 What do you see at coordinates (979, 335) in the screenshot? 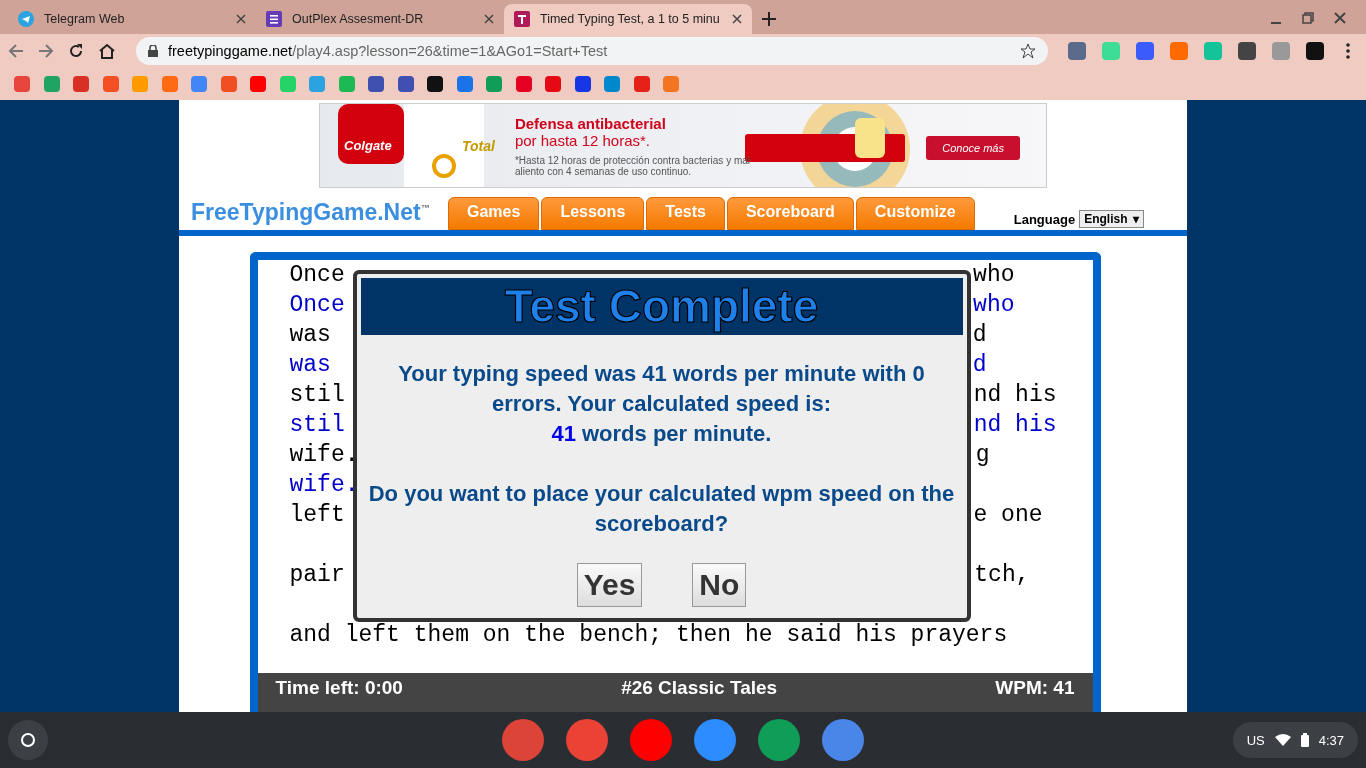
I see `lesson-text: d` at bounding box center [979, 335].